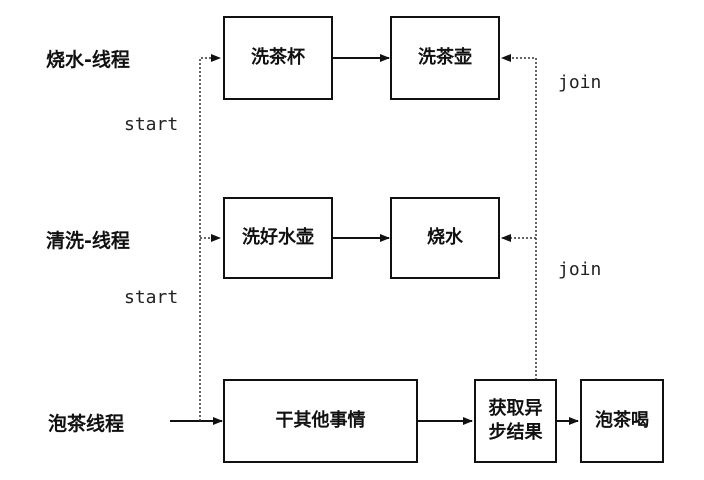 The image size is (704, 480). What do you see at coordinates (519, 217) in the screenshot?
I see `join-boil-line` at bounding box center [519, 217].